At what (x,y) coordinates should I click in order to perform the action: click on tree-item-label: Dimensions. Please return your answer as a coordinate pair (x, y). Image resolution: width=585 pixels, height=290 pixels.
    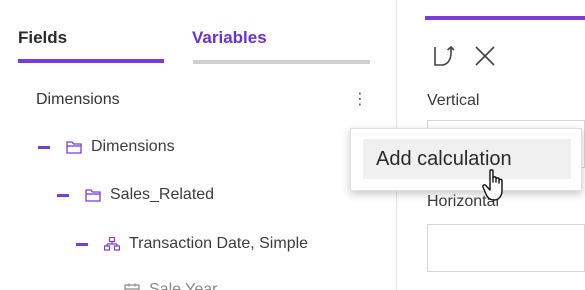
    Looking at the image, I should click on (133, 146).